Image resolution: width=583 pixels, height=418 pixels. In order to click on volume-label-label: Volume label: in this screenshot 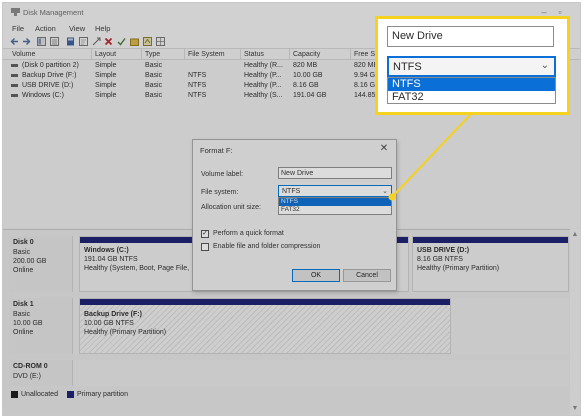, I will do `click(222, 174)`.